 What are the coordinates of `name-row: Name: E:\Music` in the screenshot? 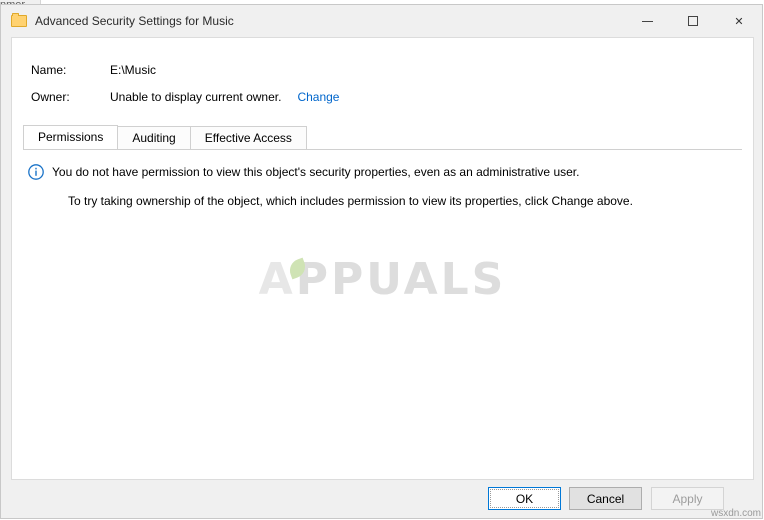 It's located at (382, 57).